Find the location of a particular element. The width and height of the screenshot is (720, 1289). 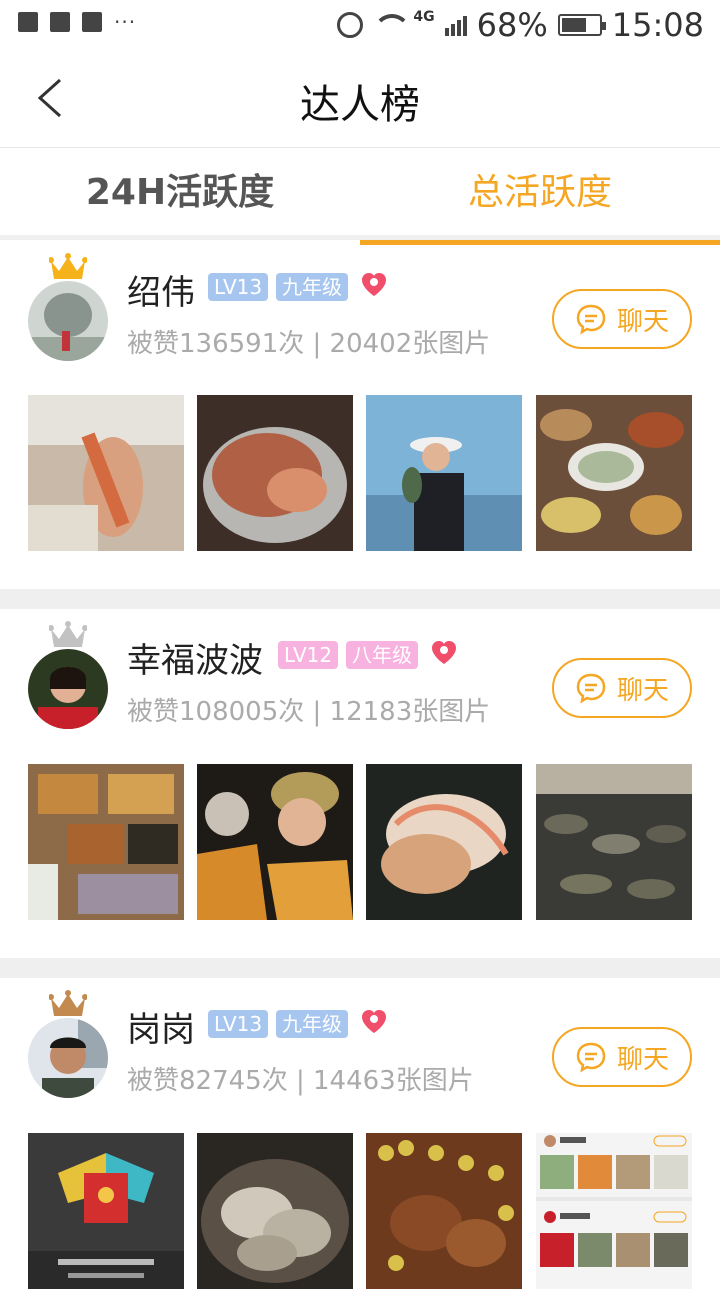

tab-24h-activity: 24H活跃度 is located at coordinates (180, 194).